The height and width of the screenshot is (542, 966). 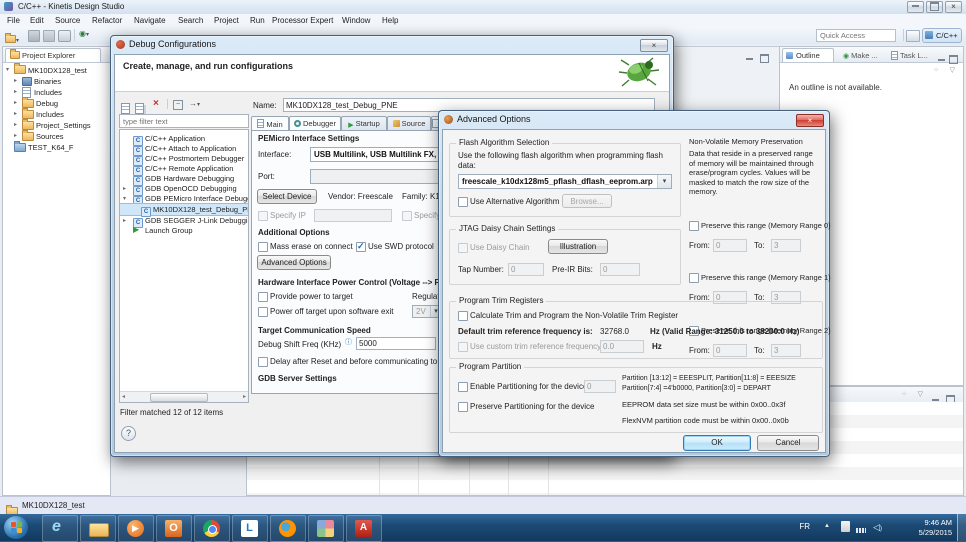 I want to click on taskbar-item-firefox, so click(x=288, y=528).